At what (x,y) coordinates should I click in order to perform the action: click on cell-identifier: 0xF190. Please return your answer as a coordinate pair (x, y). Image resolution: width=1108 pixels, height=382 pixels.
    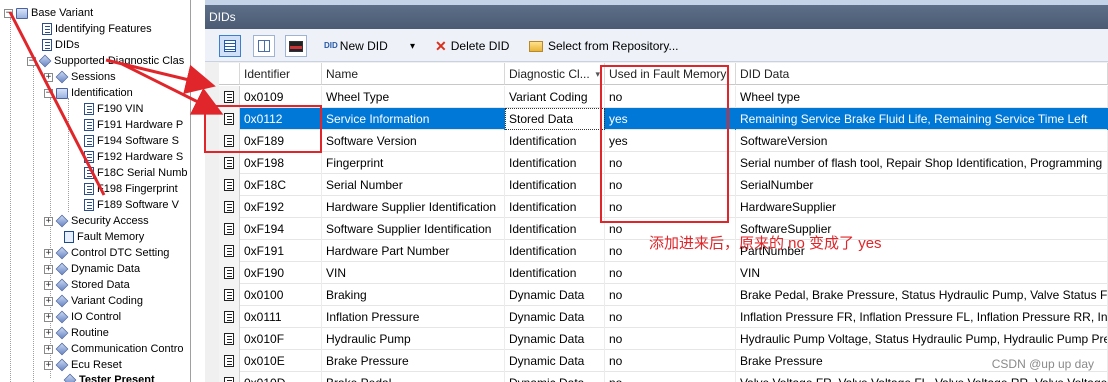
    Looking at the image, I should click on (281, 273).